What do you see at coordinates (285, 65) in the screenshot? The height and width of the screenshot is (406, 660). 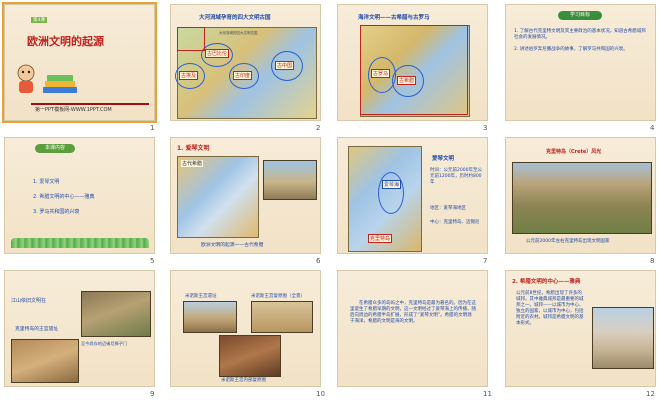 I see `map-label-china: 古中国` at bounding box center [285, 65].